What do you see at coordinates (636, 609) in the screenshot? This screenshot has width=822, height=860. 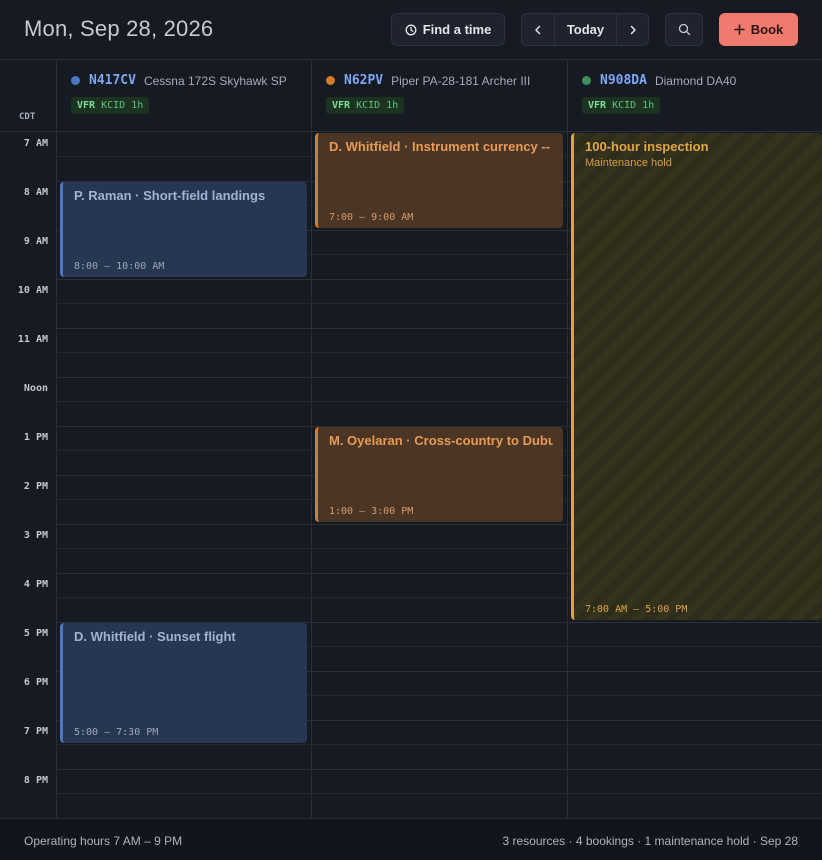 I see `event-time: 7:00 AM – 5:00 PM` at bounding box center [636, 609].